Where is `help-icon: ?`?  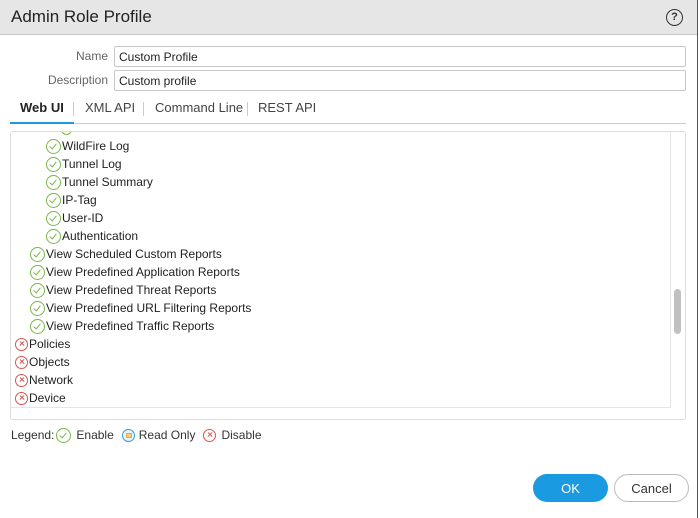 help-icon: ? is located at coordinates (674, 17).